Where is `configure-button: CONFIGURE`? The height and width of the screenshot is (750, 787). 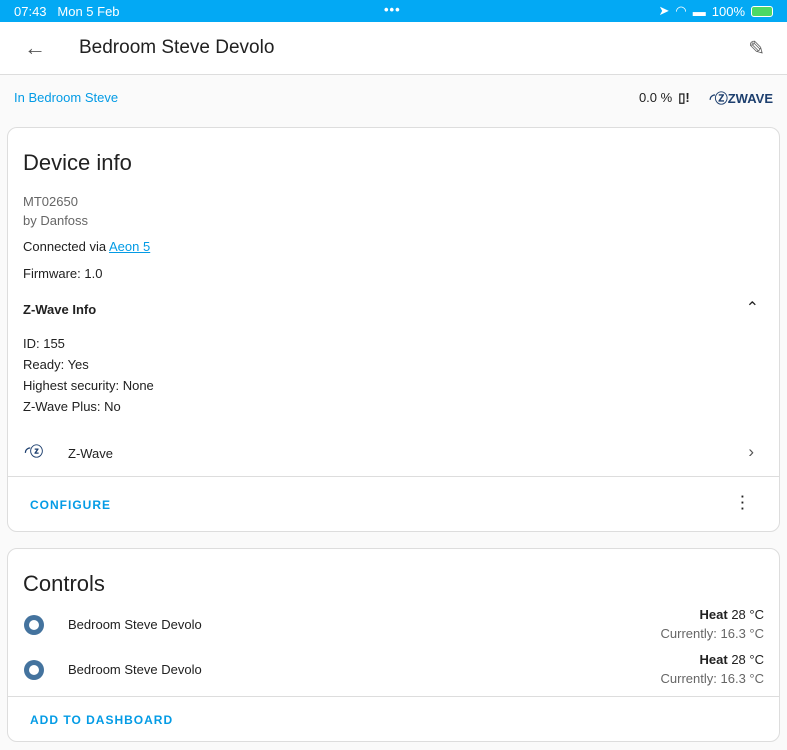
configure-button: CONFIGURE is located at coordinates (70, 505).